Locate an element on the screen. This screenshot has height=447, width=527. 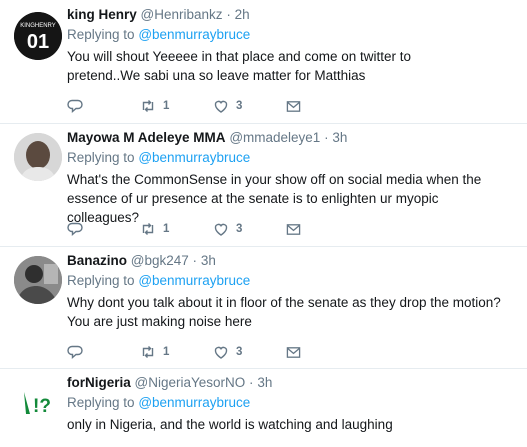
author-name: king Henry is located at coordinates (102, 14).